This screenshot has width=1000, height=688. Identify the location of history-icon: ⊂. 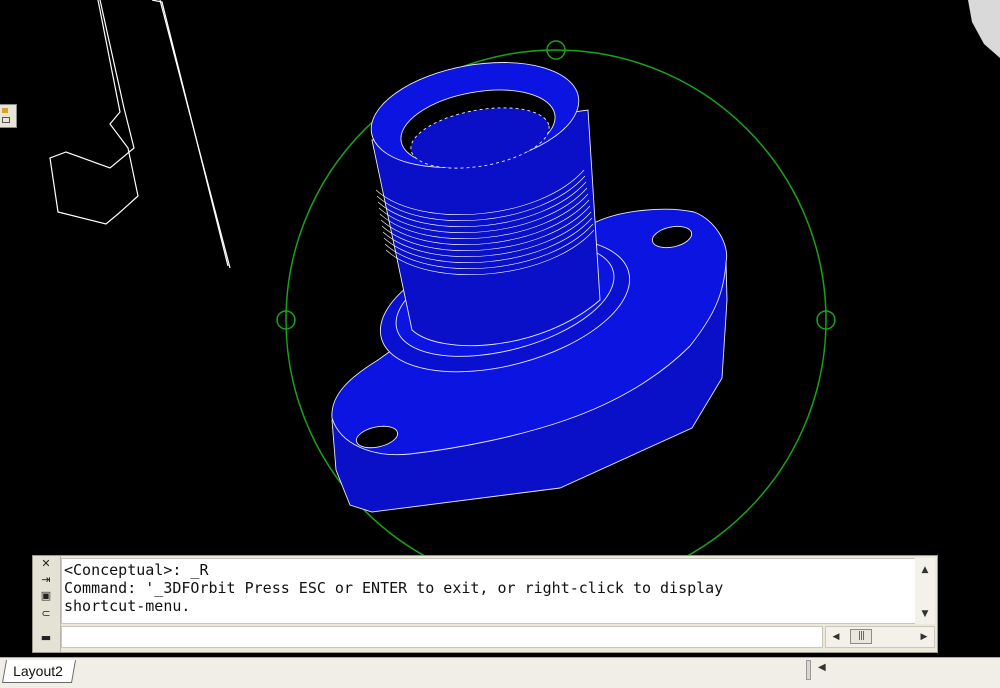
(46, 614).